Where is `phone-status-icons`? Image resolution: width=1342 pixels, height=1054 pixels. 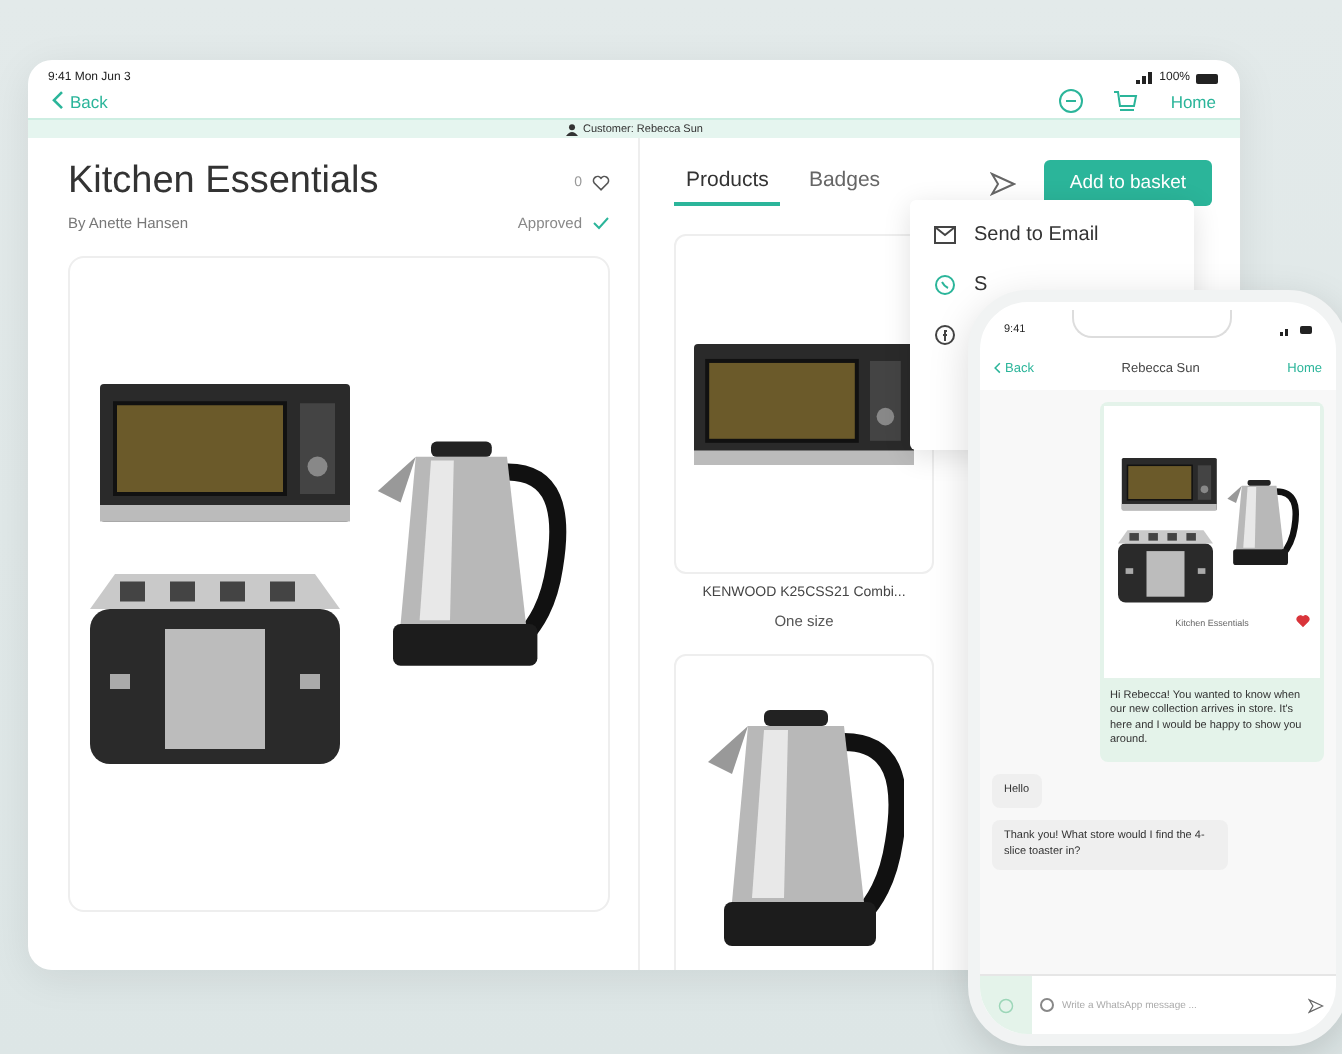
phone-status-icons is located at coordinates (1296, 330).